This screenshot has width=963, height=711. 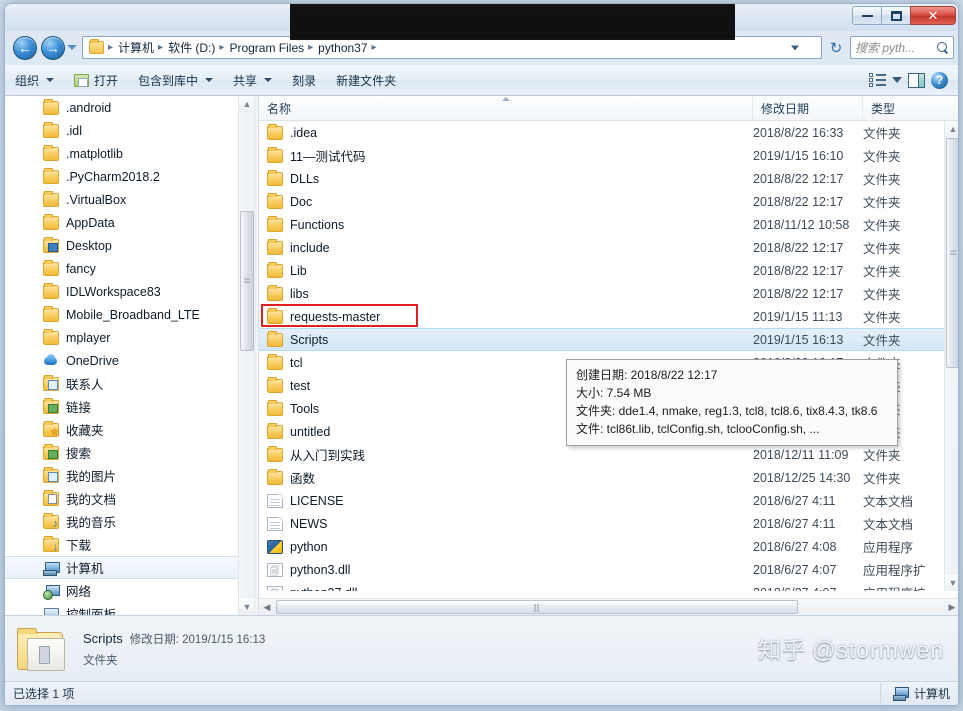 What do you see at coordinates (601, 293) in the screenshot?
I see `table-row: libs 2018/8/22 12:17 文件夹` at bounding box center [601, 293].